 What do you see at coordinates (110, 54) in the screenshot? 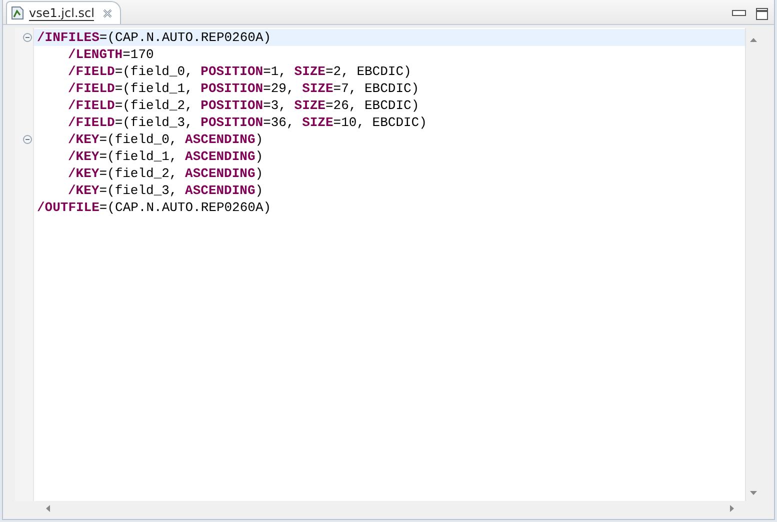
I see `code-line: /LENGTH=170` at bounding box center [110, 54].